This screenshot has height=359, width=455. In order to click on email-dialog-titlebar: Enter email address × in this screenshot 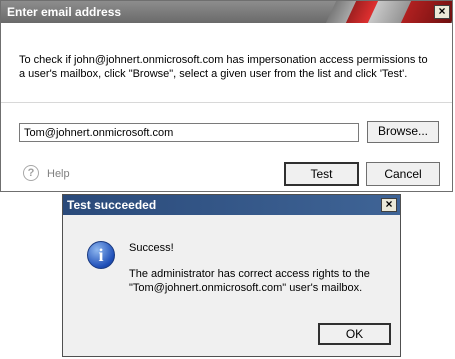, I will do `click(226, 12)`.